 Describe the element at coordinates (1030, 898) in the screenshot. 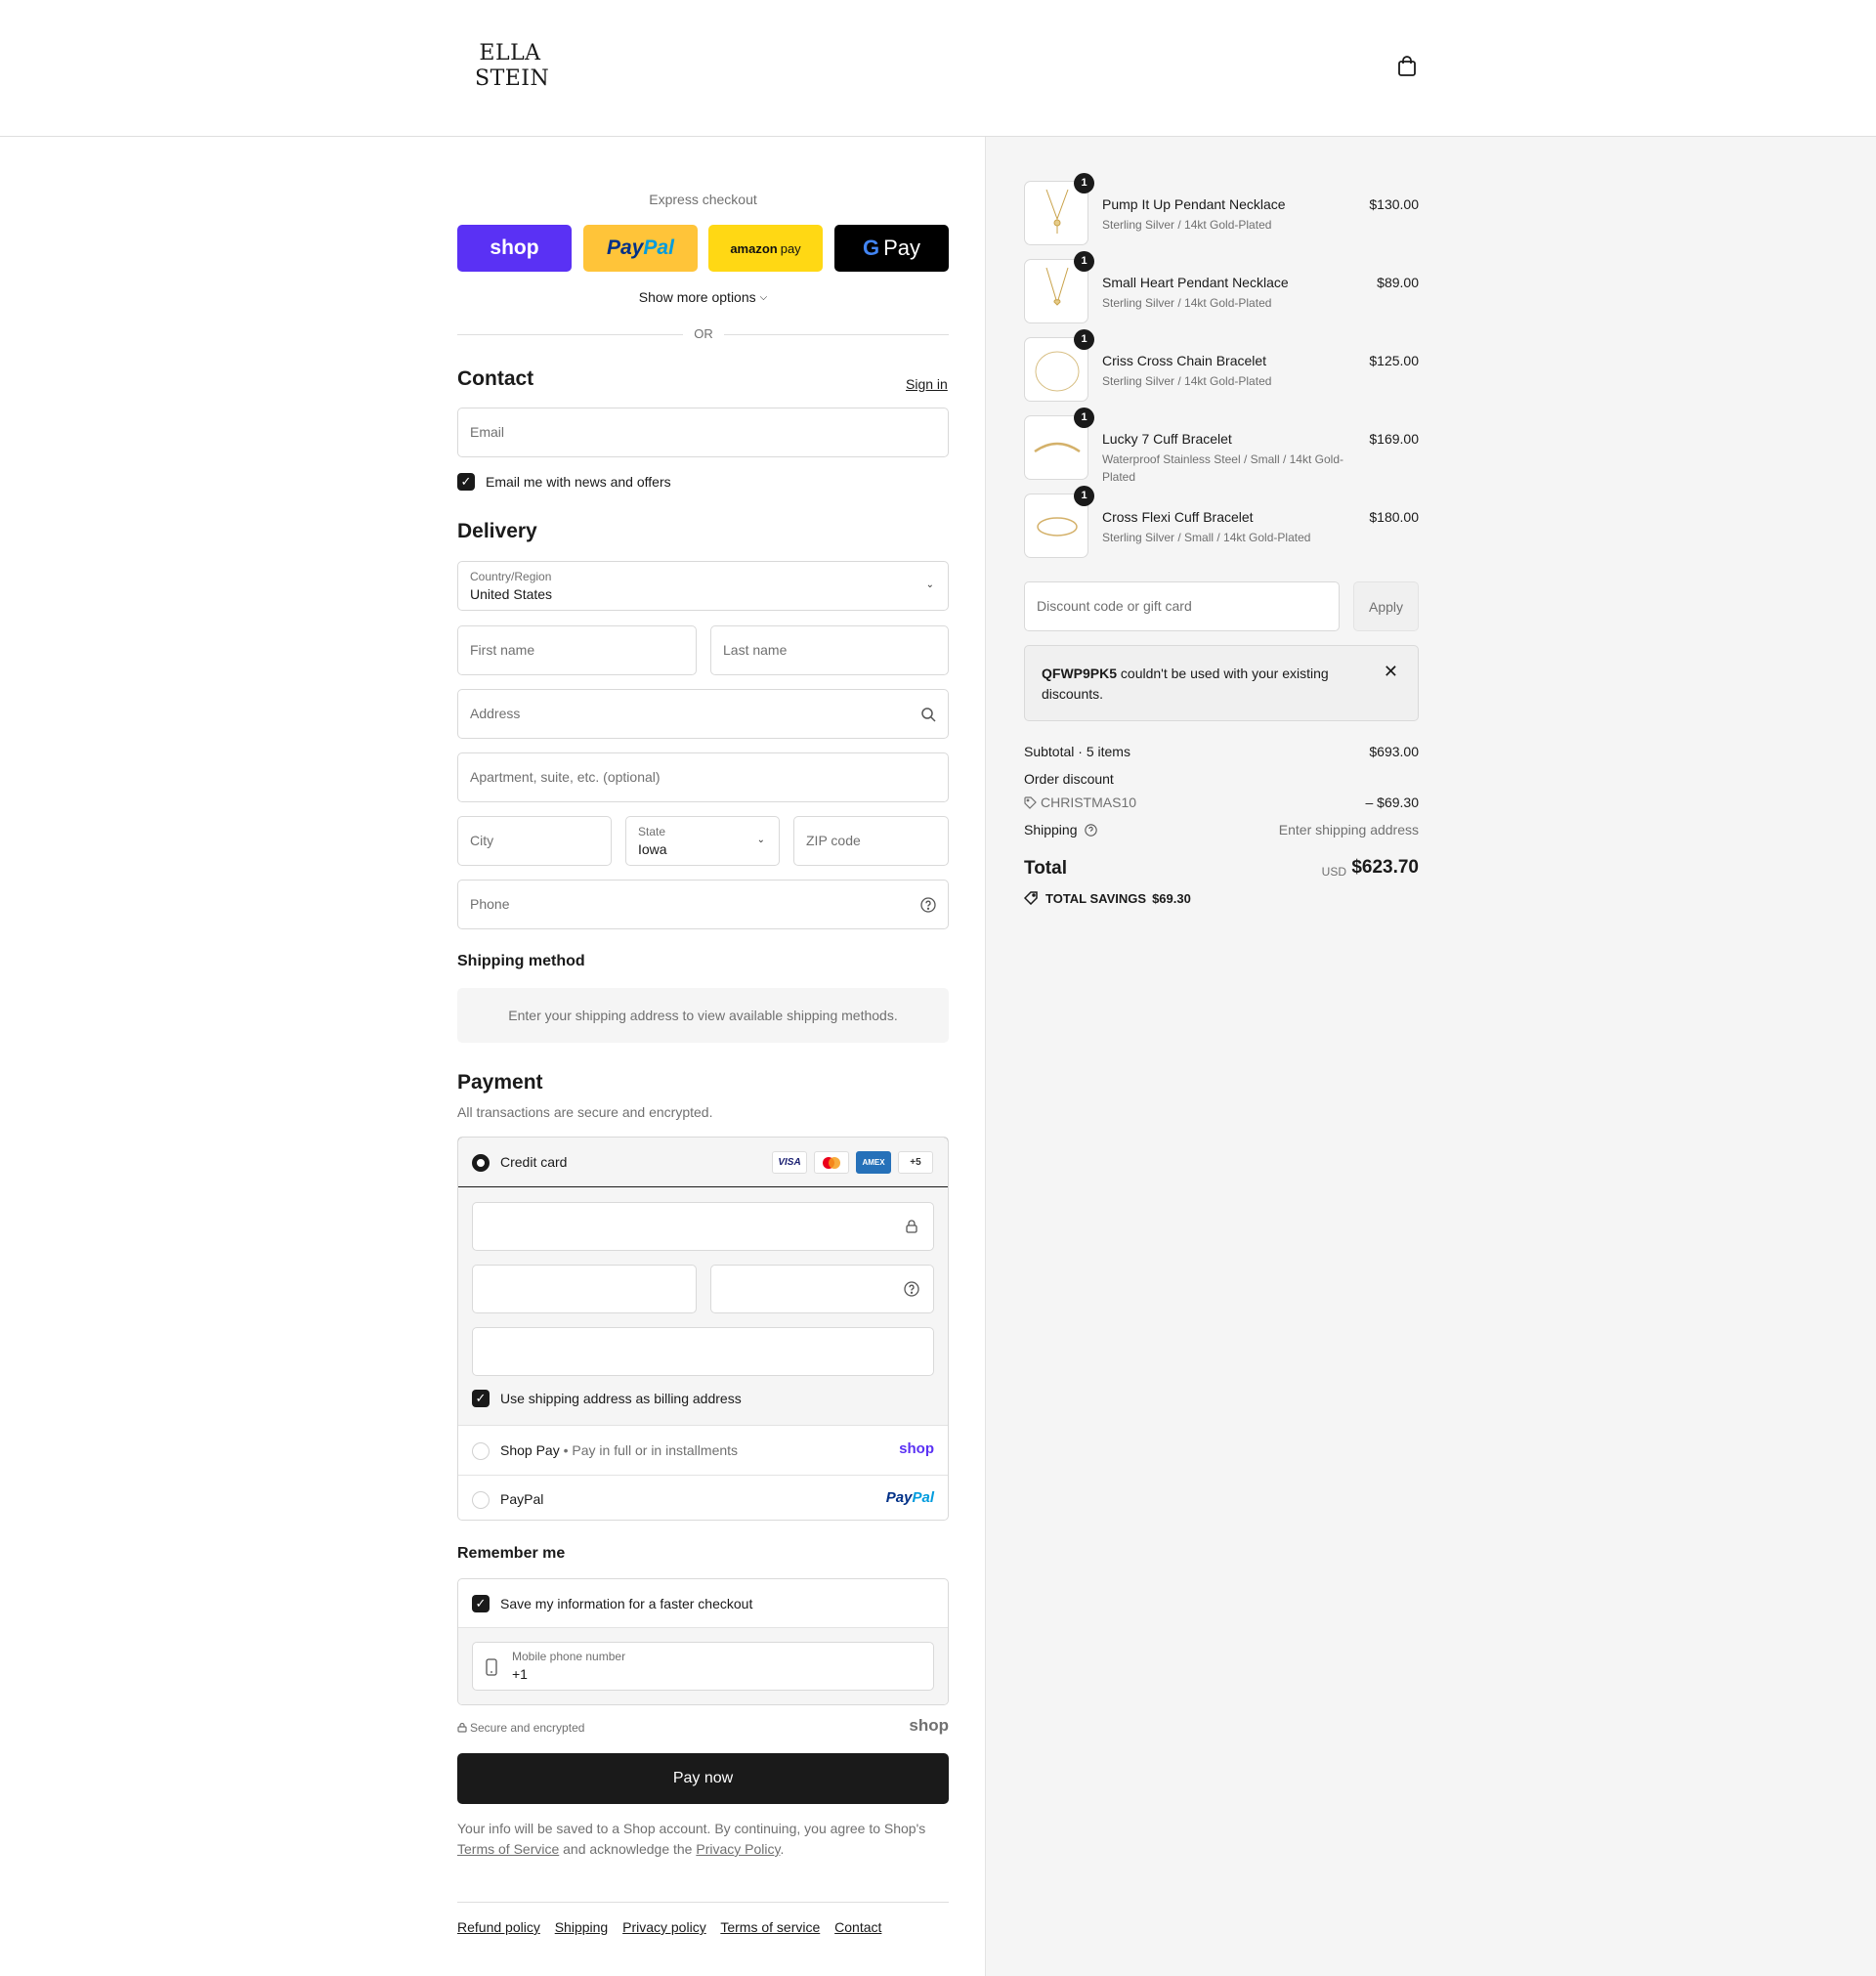

I see `tag-icon` at that location.